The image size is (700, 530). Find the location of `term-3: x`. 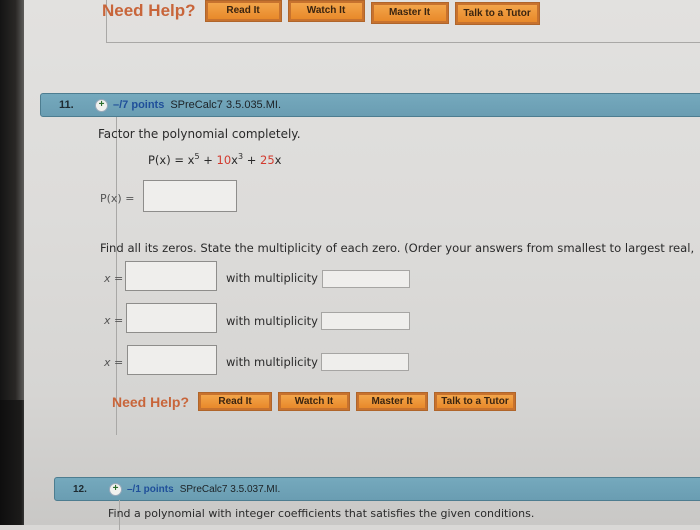

term-3: x is located at coordinates (278, 159).